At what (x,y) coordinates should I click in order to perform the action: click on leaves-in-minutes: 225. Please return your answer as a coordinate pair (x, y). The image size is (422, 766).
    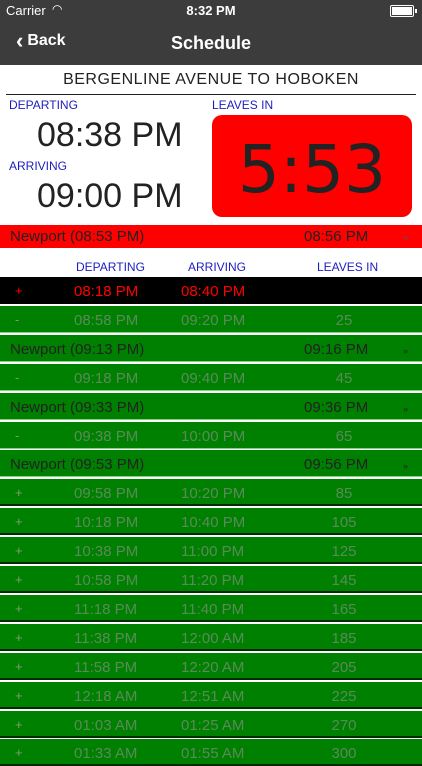
    Looking at the image, I should click on (344, 696).